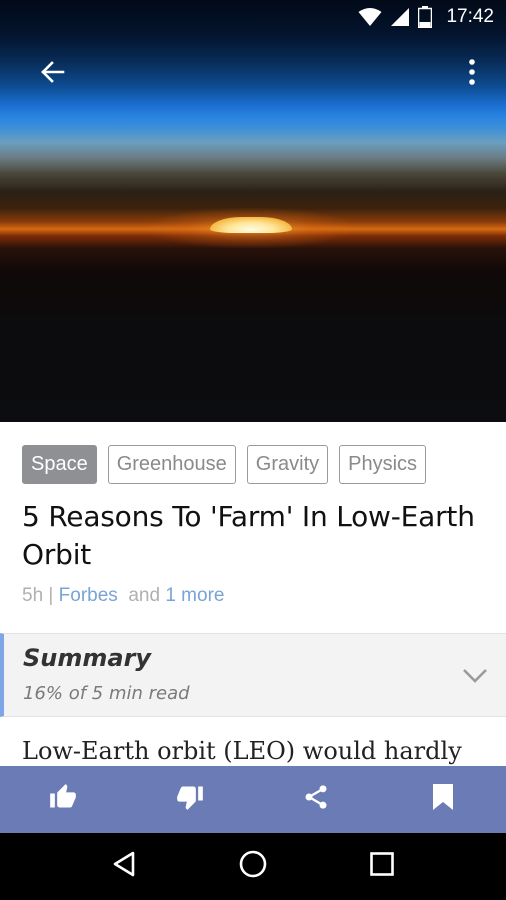  I want to click on article-meta: 5h | Forbes and 1 more, so click(123, 596).